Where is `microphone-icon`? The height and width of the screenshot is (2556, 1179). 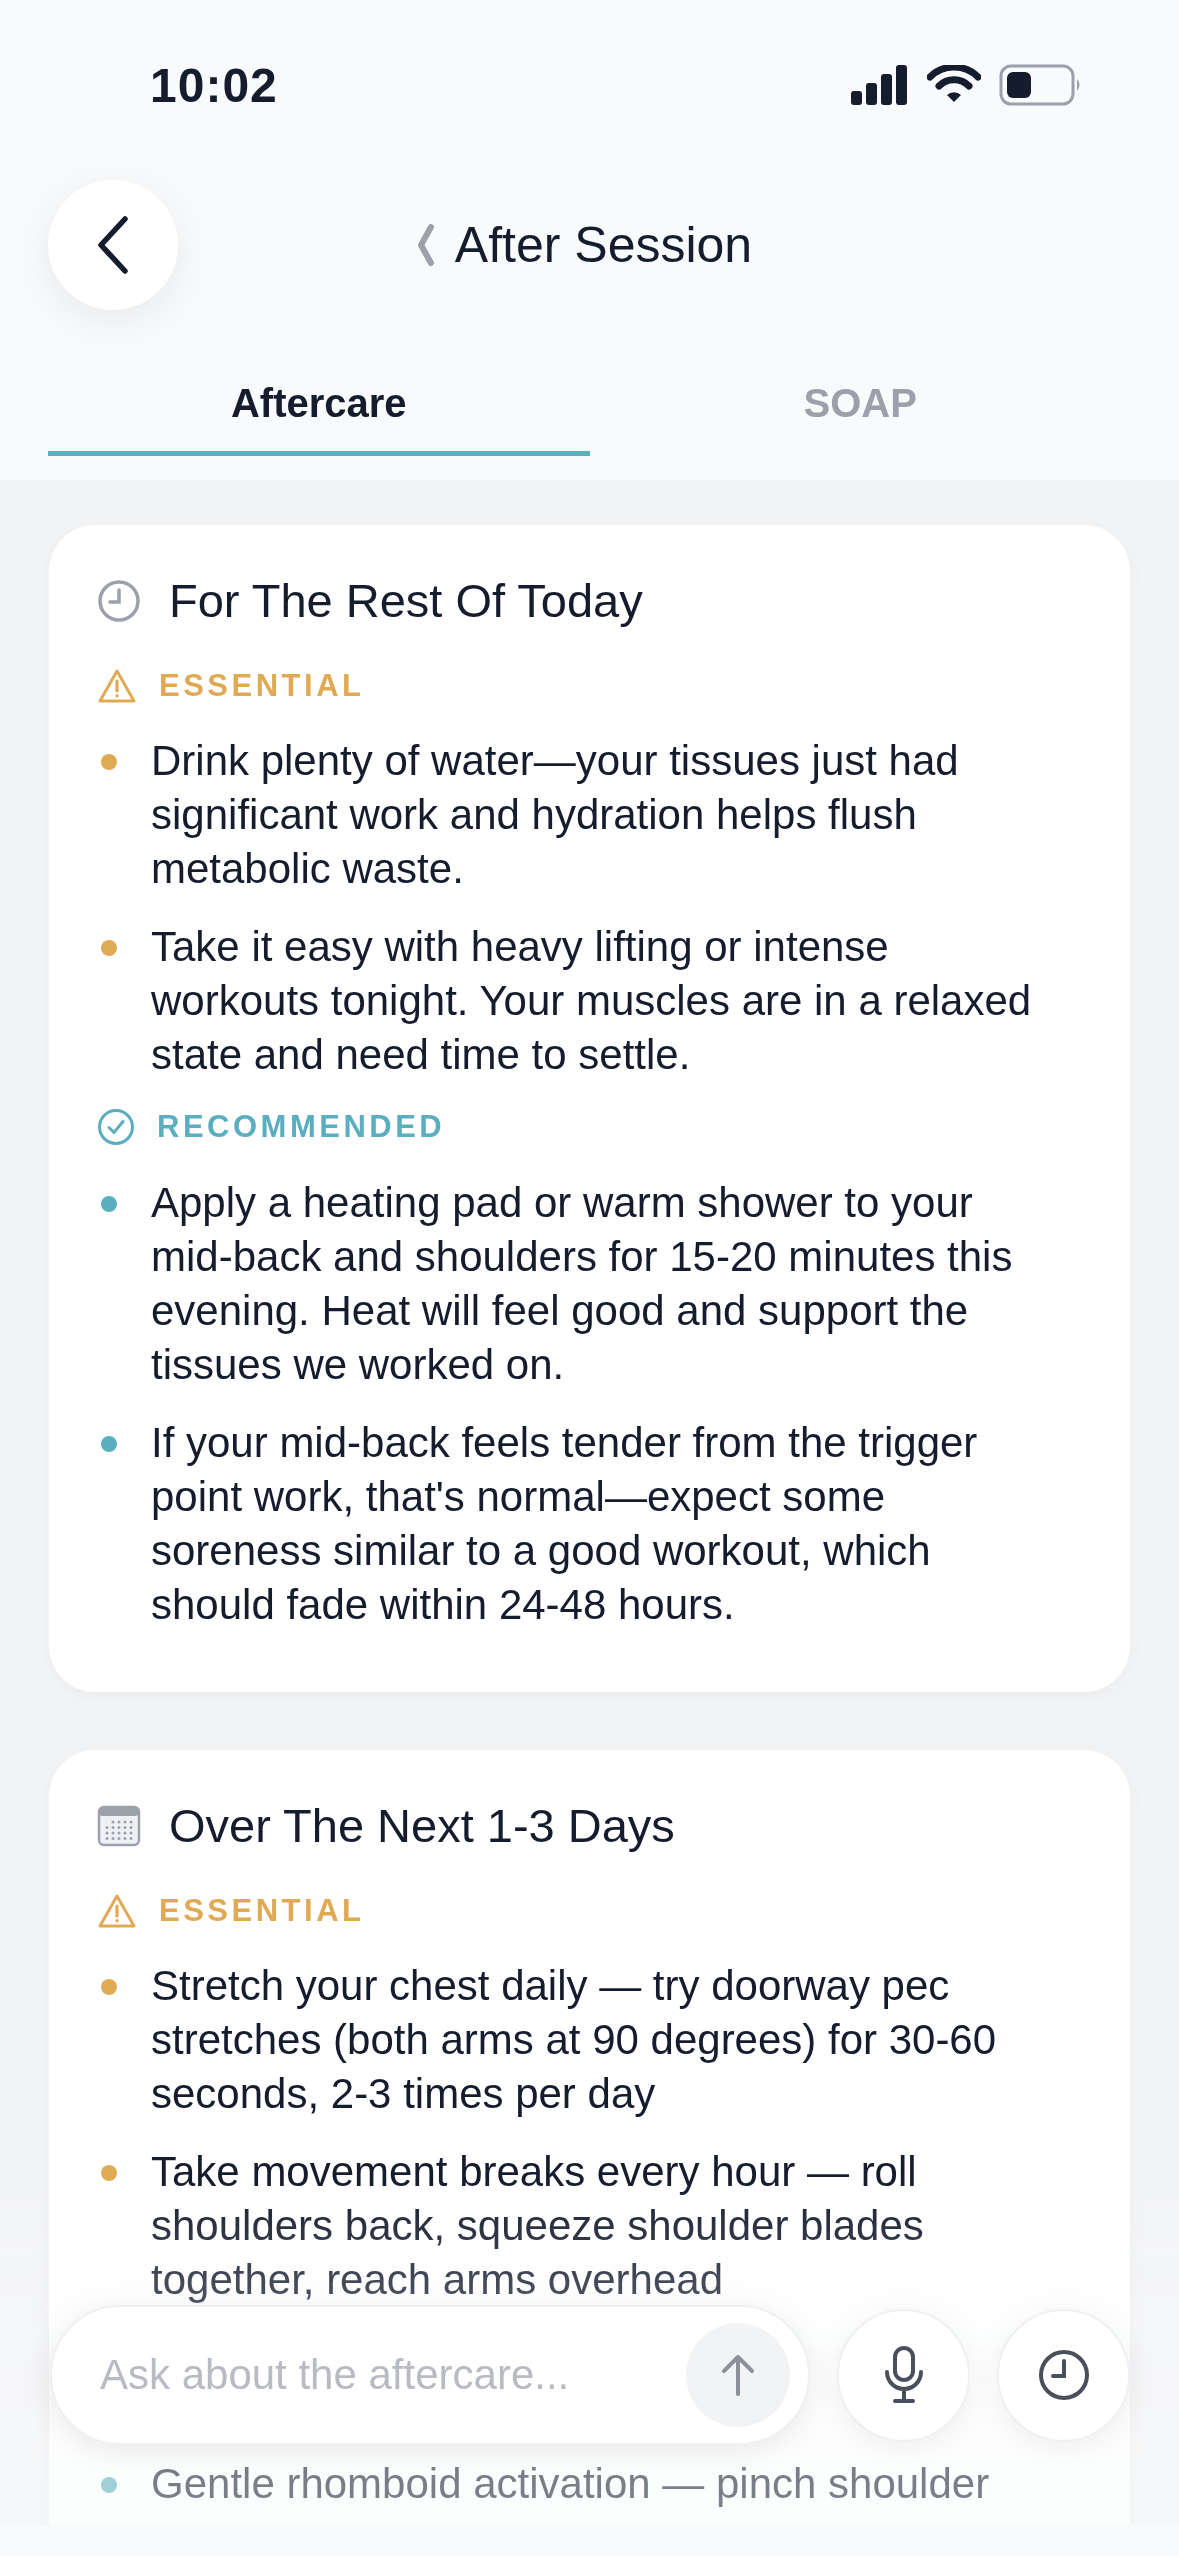
microphone-icon is located at coordinates (903, 2375).